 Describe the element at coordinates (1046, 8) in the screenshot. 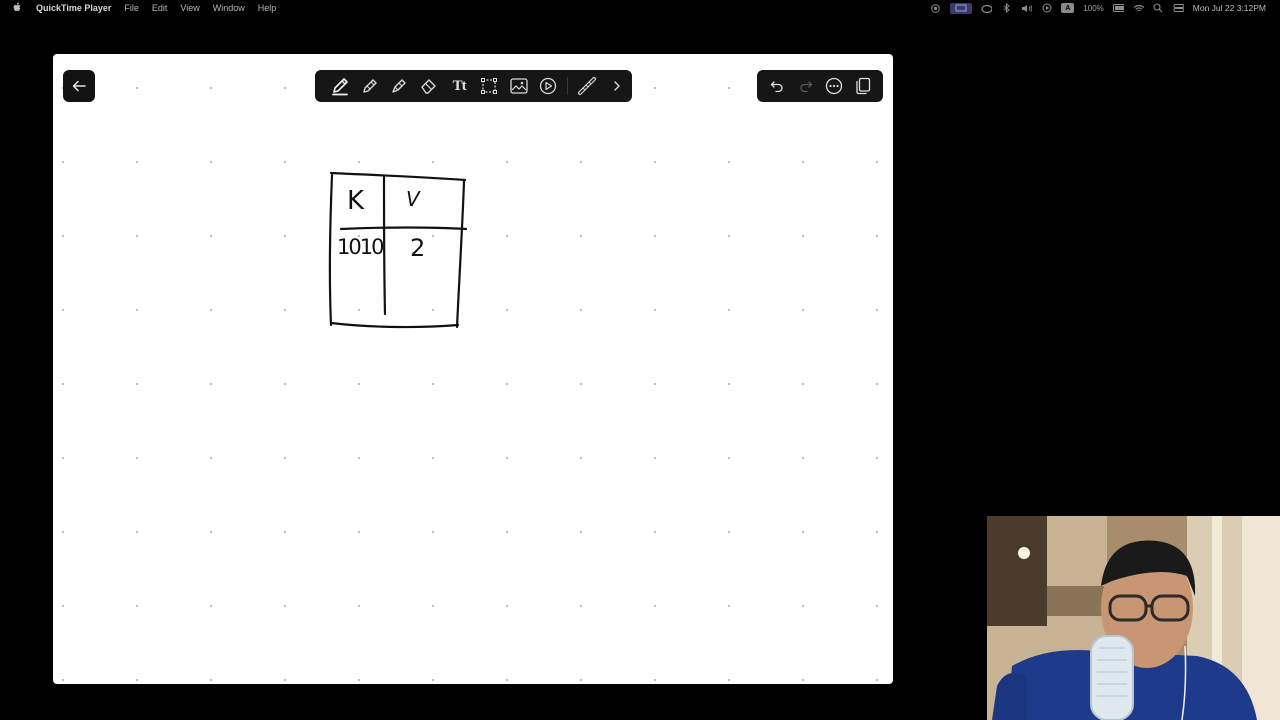

I see `play-circle-icon` at that location.